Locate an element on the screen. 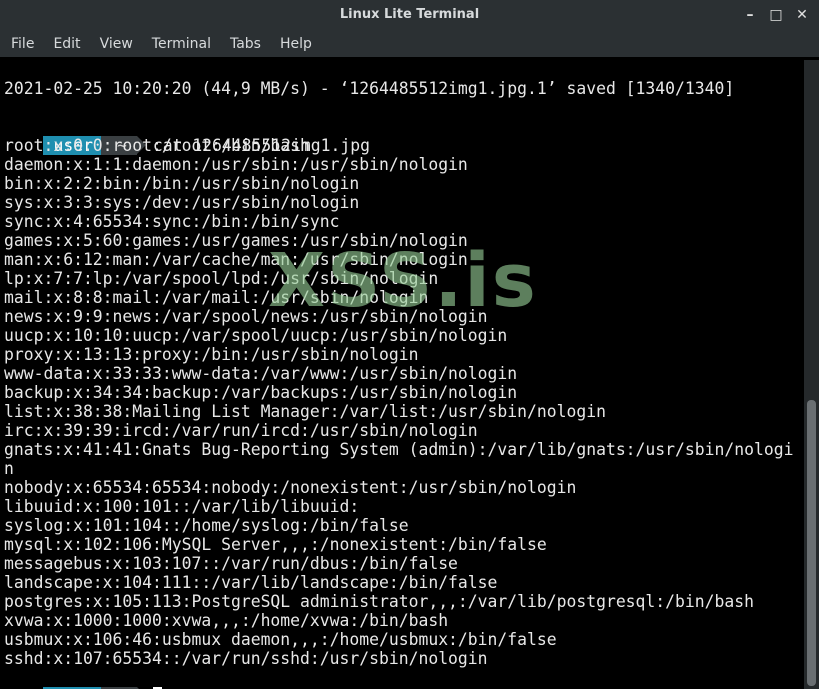 The height and width of the screenshot is (689, 819). menu-view: View is located at coordinates (115, 44).